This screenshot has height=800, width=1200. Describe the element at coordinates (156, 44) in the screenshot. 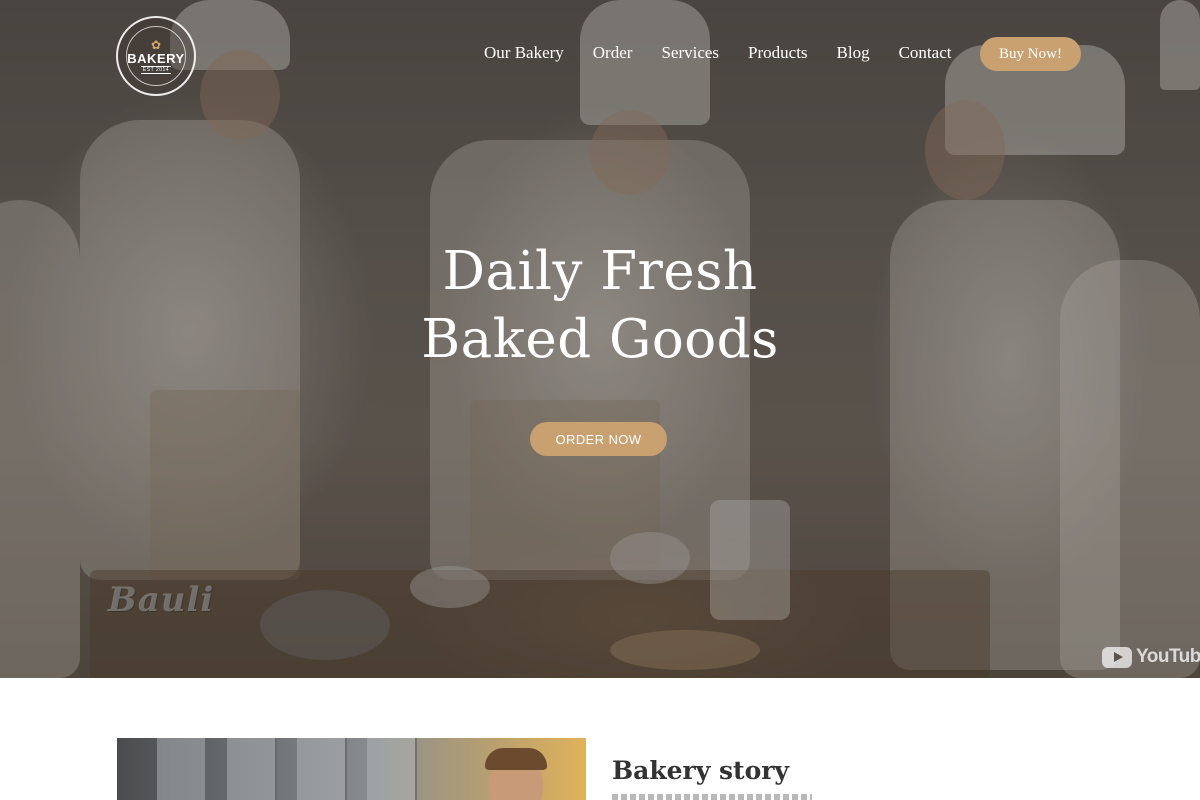

I see `pretzel-icon: ✿` at that location.